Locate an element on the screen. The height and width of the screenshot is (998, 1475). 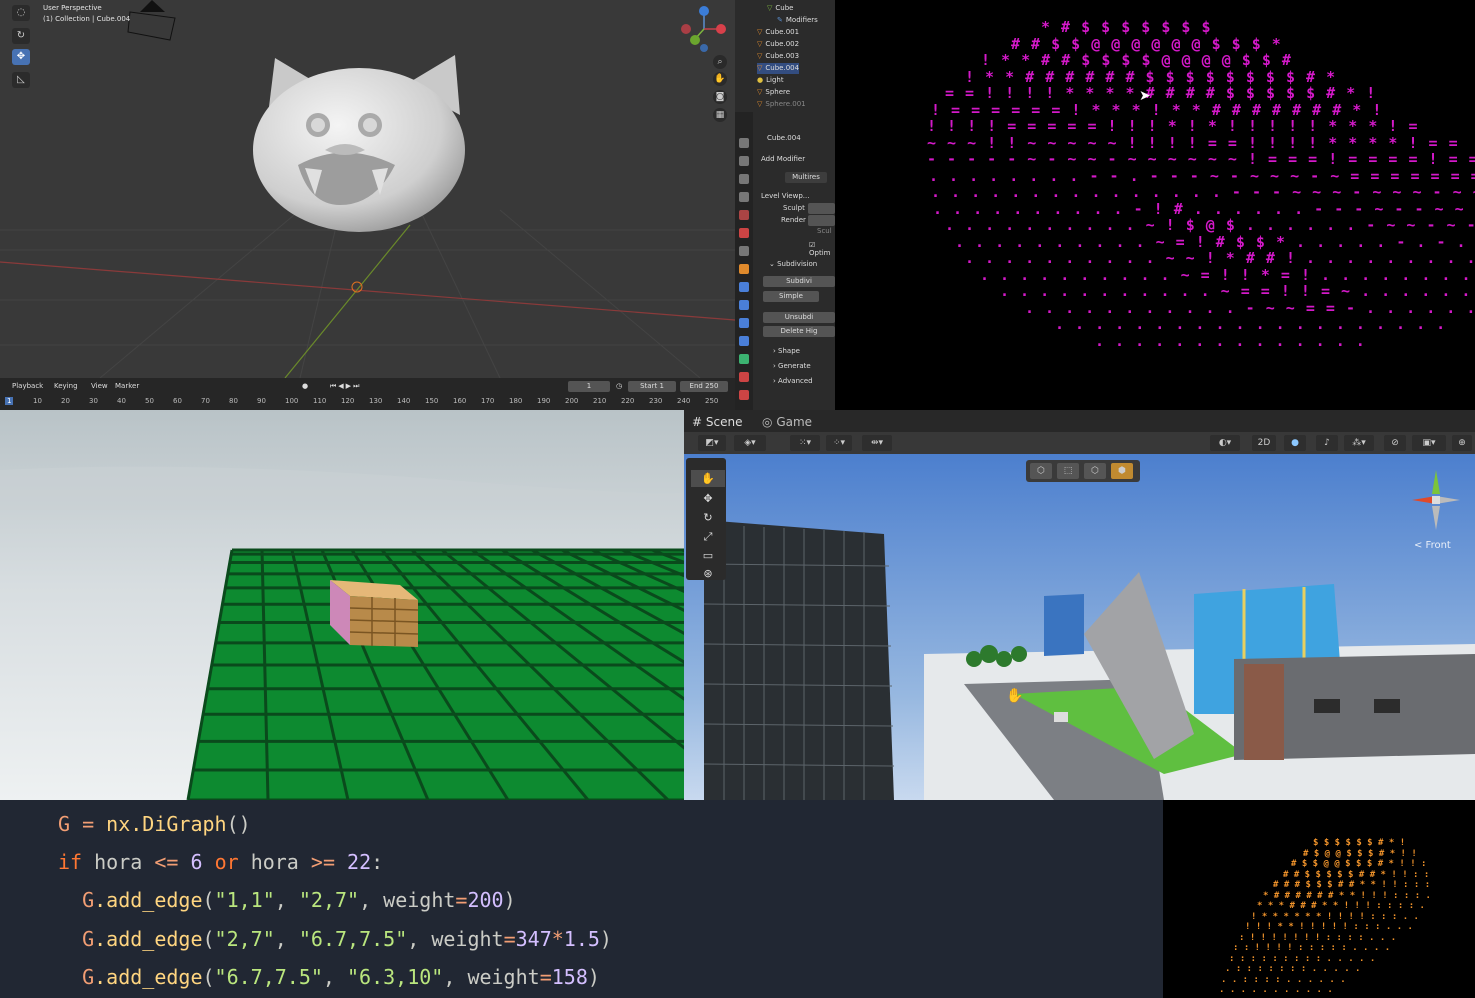
modifier-tab-icon is located at coordinates (744, 287).